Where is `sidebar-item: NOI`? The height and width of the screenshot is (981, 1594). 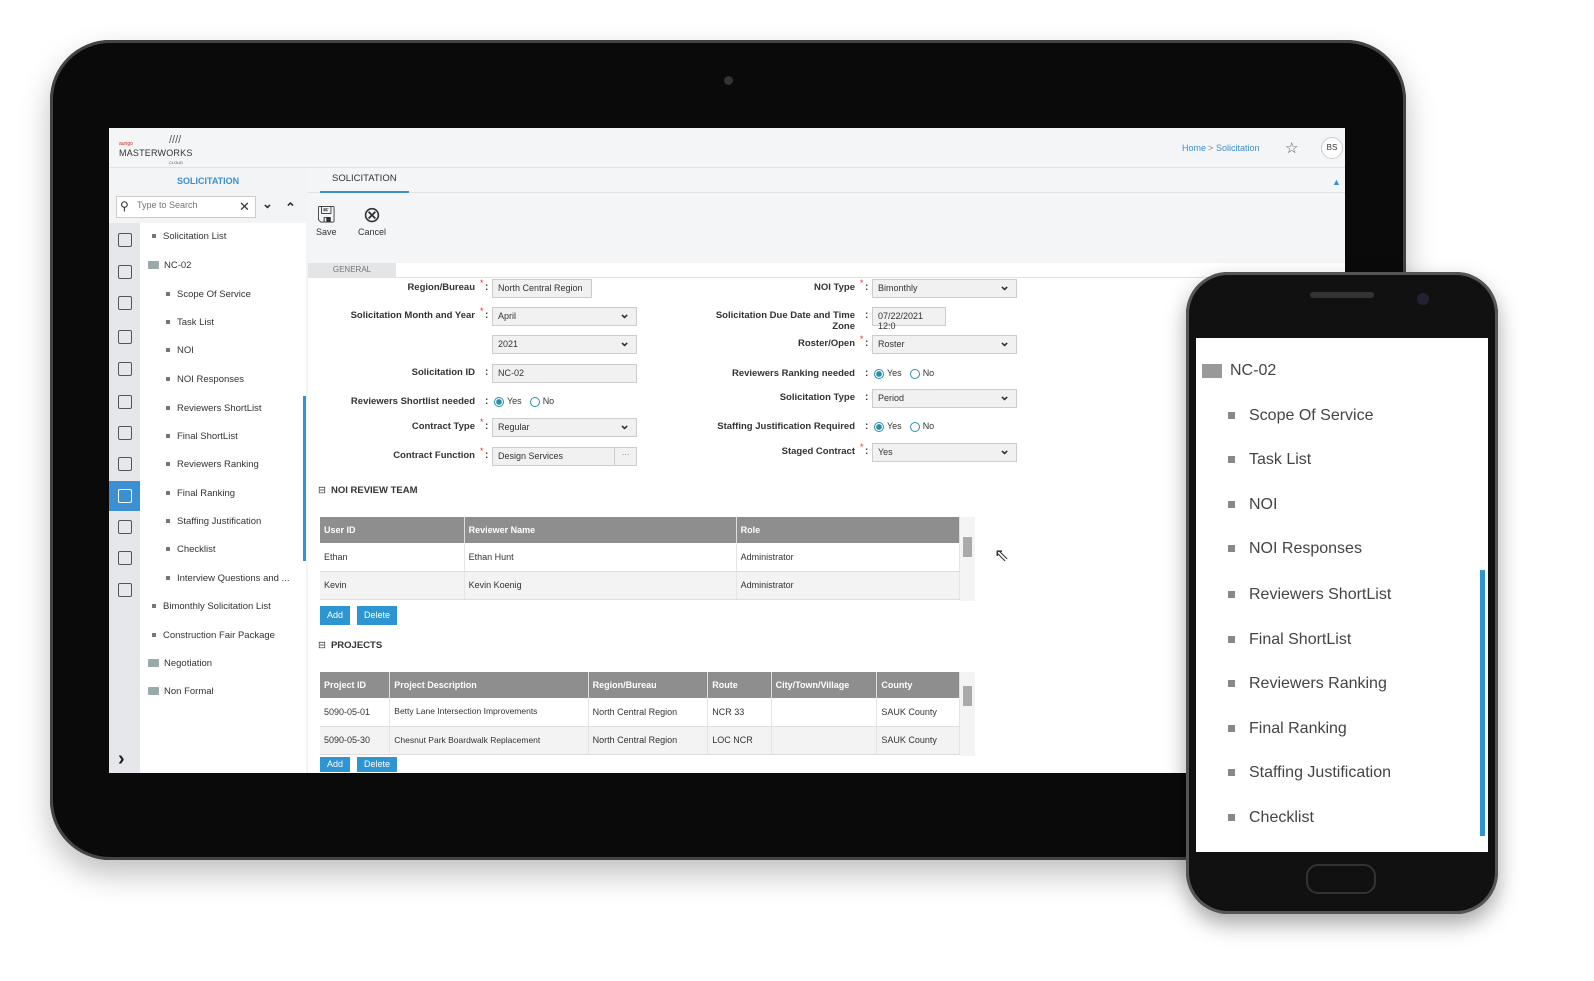
sidebar-item: NOI is located at coordinates (180, 350).